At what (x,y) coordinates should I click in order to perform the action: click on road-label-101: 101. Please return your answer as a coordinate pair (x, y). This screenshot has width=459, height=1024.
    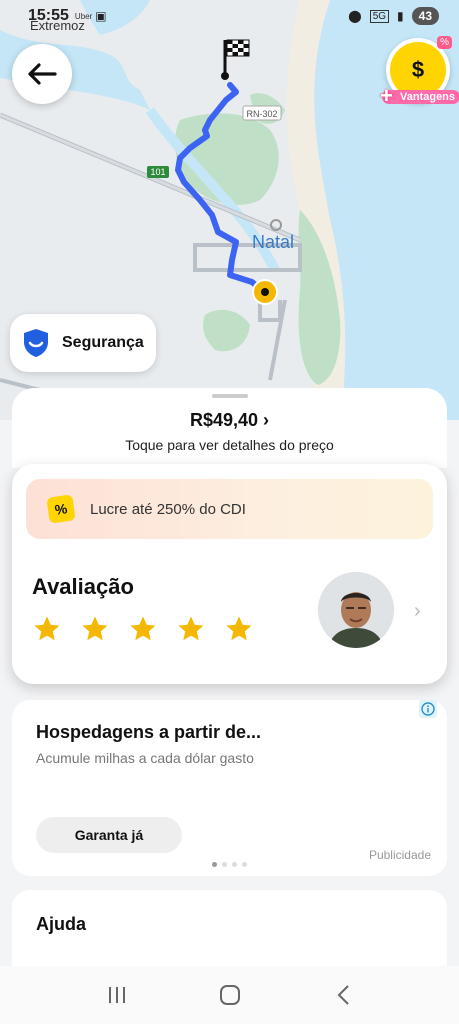
    Looking at the image, I should click on (157, 172).